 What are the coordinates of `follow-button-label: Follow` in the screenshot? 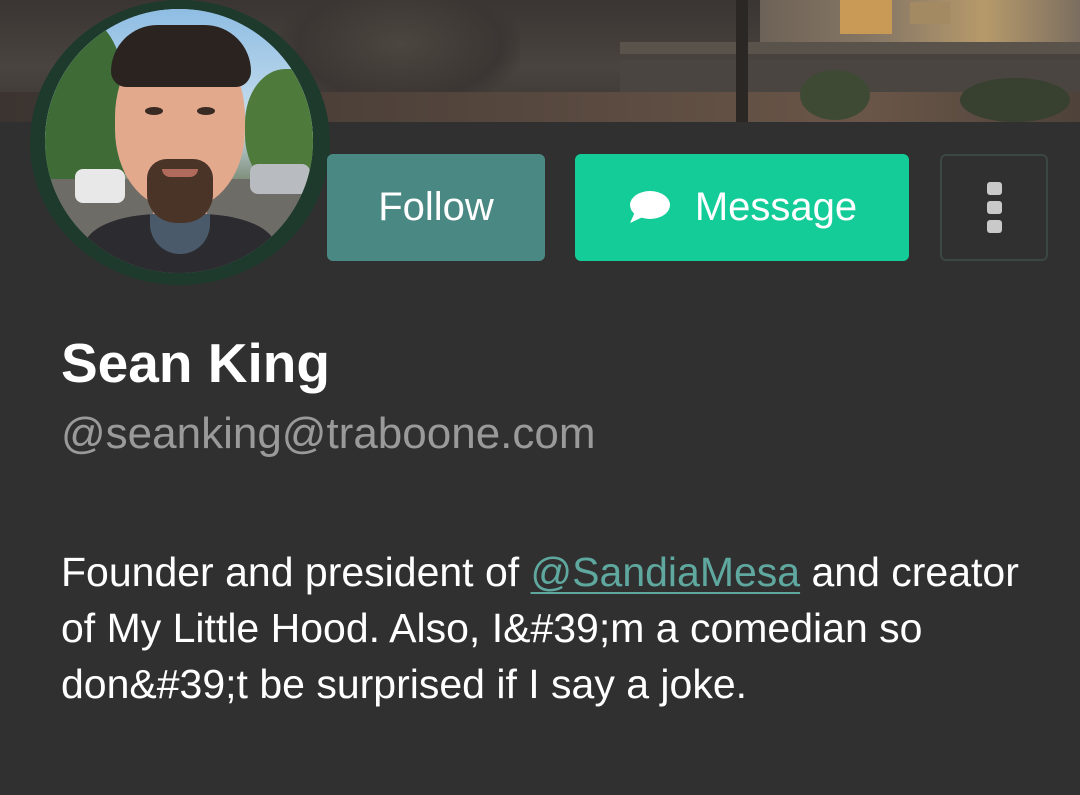 It's located at (436, 207).